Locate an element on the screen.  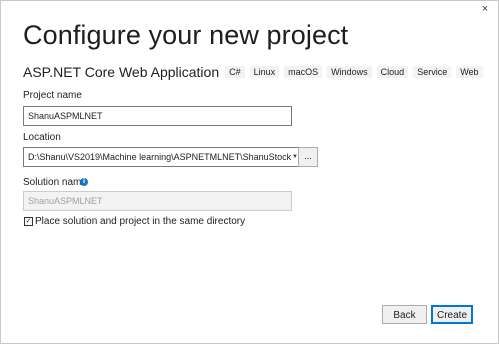
location-label: Location is located at coordinates (42, 137).